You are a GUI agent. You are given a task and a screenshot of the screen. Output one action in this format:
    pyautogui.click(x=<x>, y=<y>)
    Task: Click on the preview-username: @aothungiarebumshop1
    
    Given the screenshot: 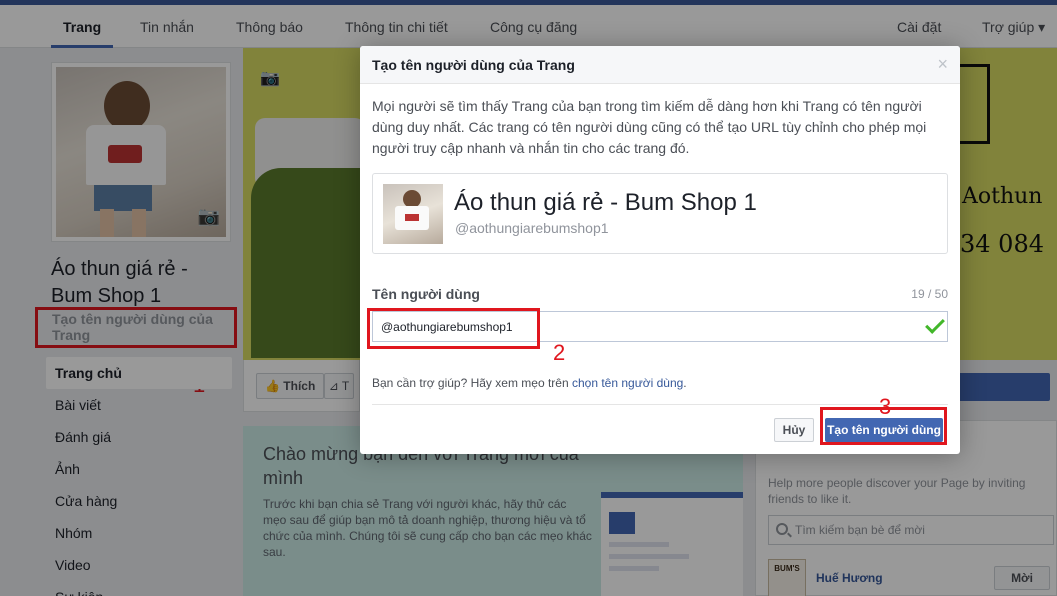 What is the action you would take?
    pyautogui.click(x=532, y=228)
    